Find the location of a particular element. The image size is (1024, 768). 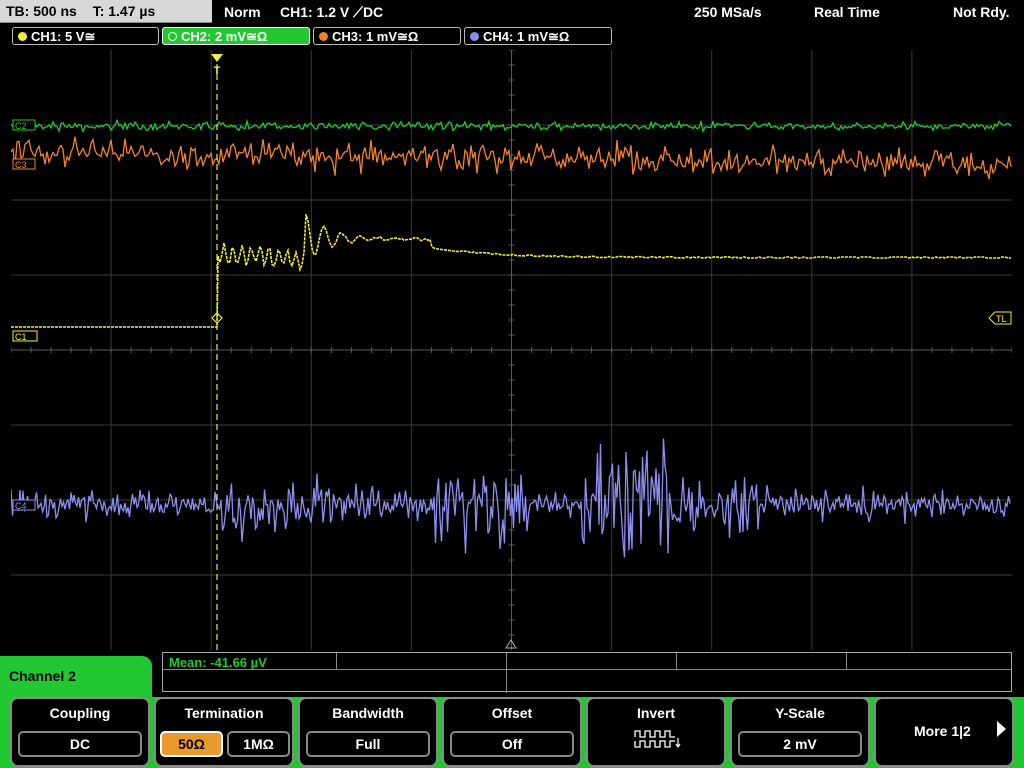

more-label: More 1|2 is located at coordinates (942, 731).